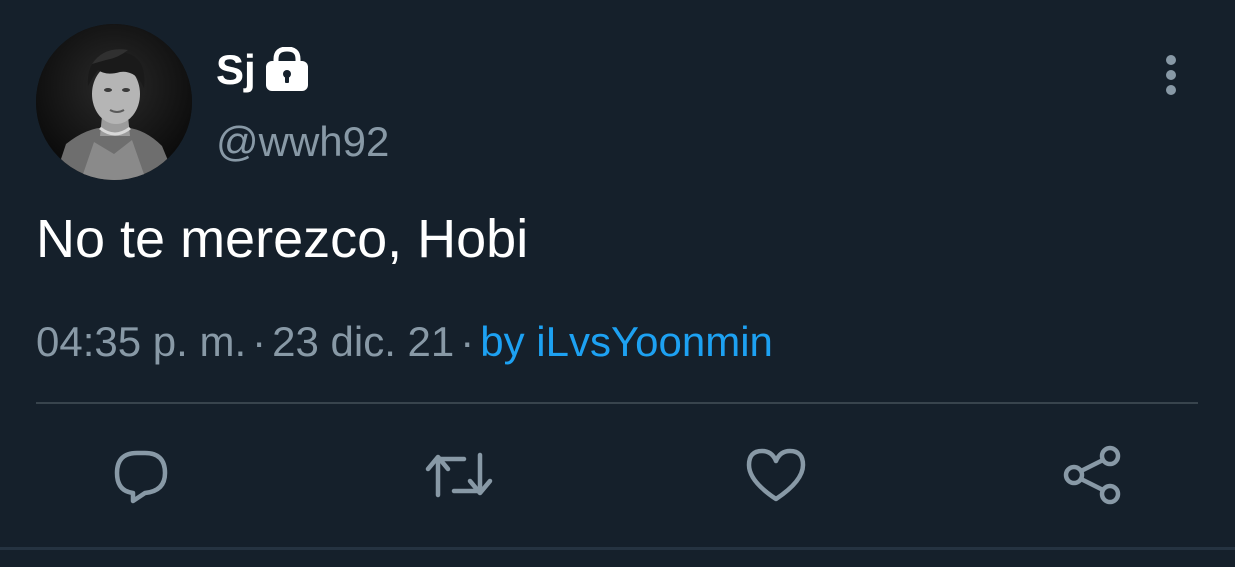 The width and height of the screenshot is (1235, 567). I want to click on share-icon, so click(1092, 475).